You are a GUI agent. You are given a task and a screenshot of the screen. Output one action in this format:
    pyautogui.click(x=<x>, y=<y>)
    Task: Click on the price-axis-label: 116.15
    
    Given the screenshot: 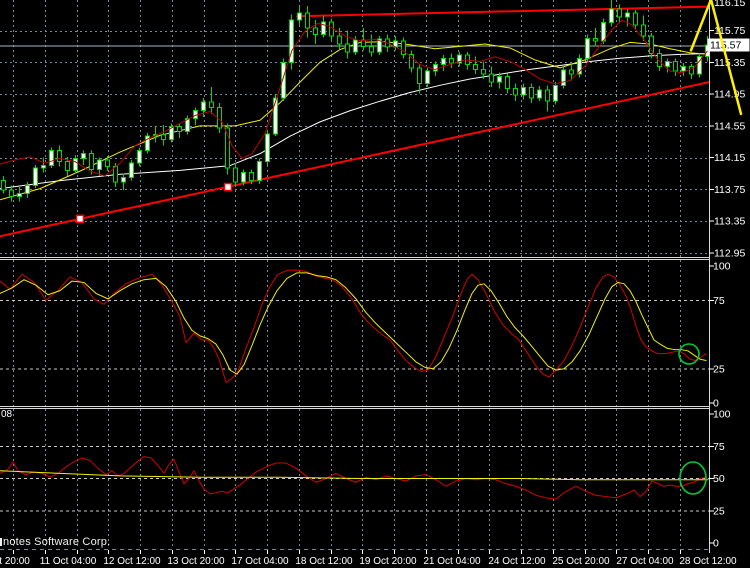 What is the action you would take?
    pyautogui.click(x=729, y=4)
    